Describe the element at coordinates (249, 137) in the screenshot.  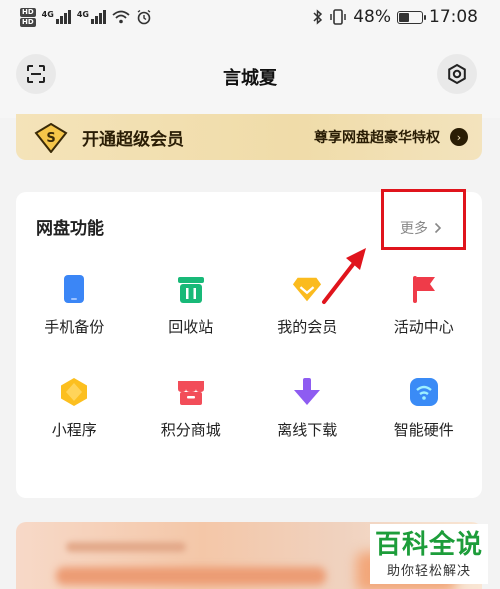
I see `vip-banner: S 开通超级会员 尊享网盘超豪华特权 ›` at that location.